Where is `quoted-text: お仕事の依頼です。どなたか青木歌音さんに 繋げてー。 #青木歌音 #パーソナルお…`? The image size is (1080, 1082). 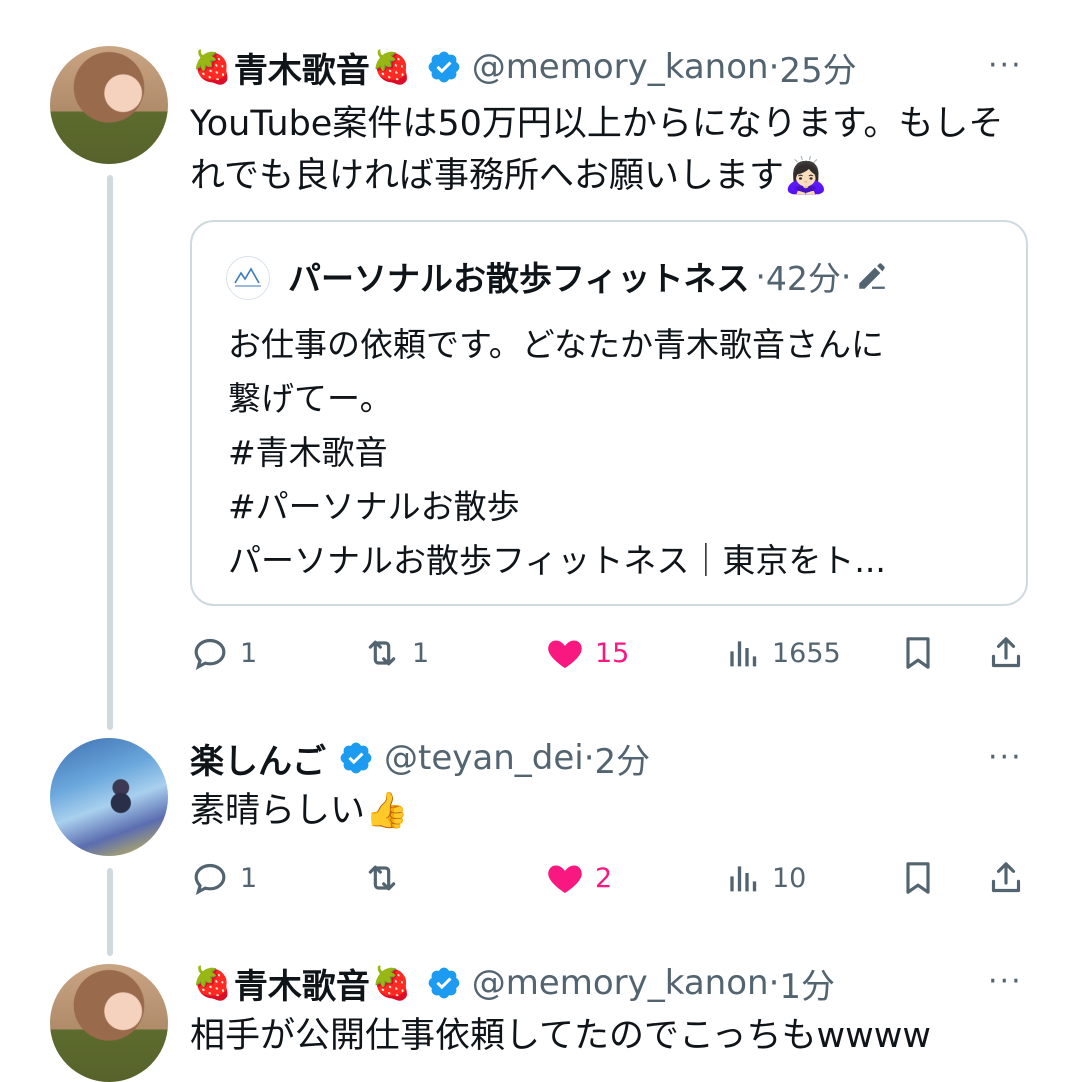 quoted-text: お仕事の依頼です。どなたか青木歌音さんに 繋げてー。 #青木歌音 #パーソナルお… is located at coordinates (557, 452).